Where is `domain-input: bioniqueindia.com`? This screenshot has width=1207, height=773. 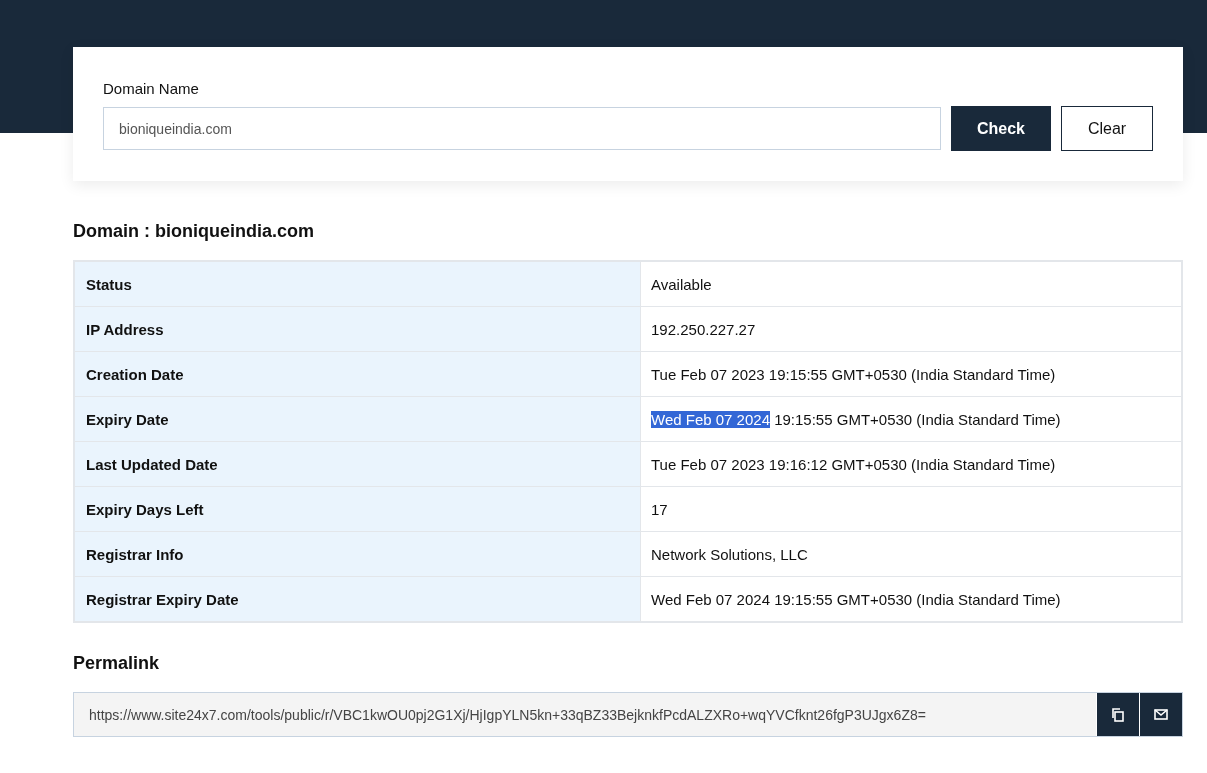
domain-input: bioniqueindia.com is located at coordinates (522, 128).